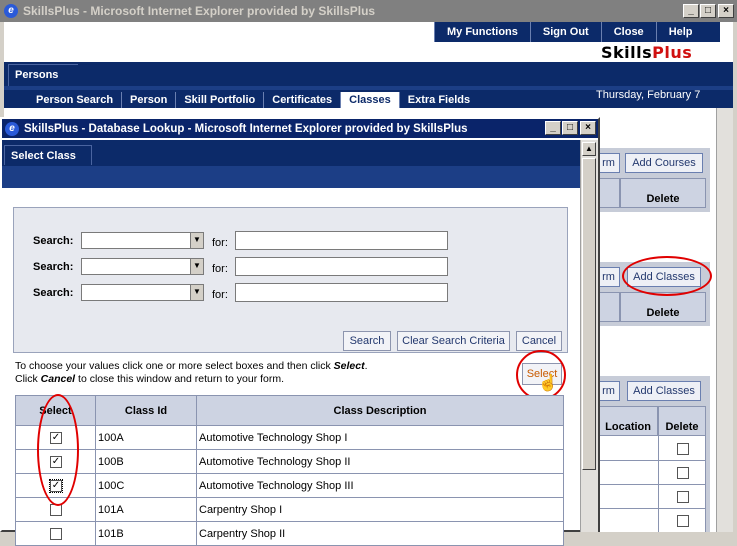 The width and height of the screenshot is (737, 546). I want to click on class-desc-cell: Automotive Technology Shop III, so click(380, 485).